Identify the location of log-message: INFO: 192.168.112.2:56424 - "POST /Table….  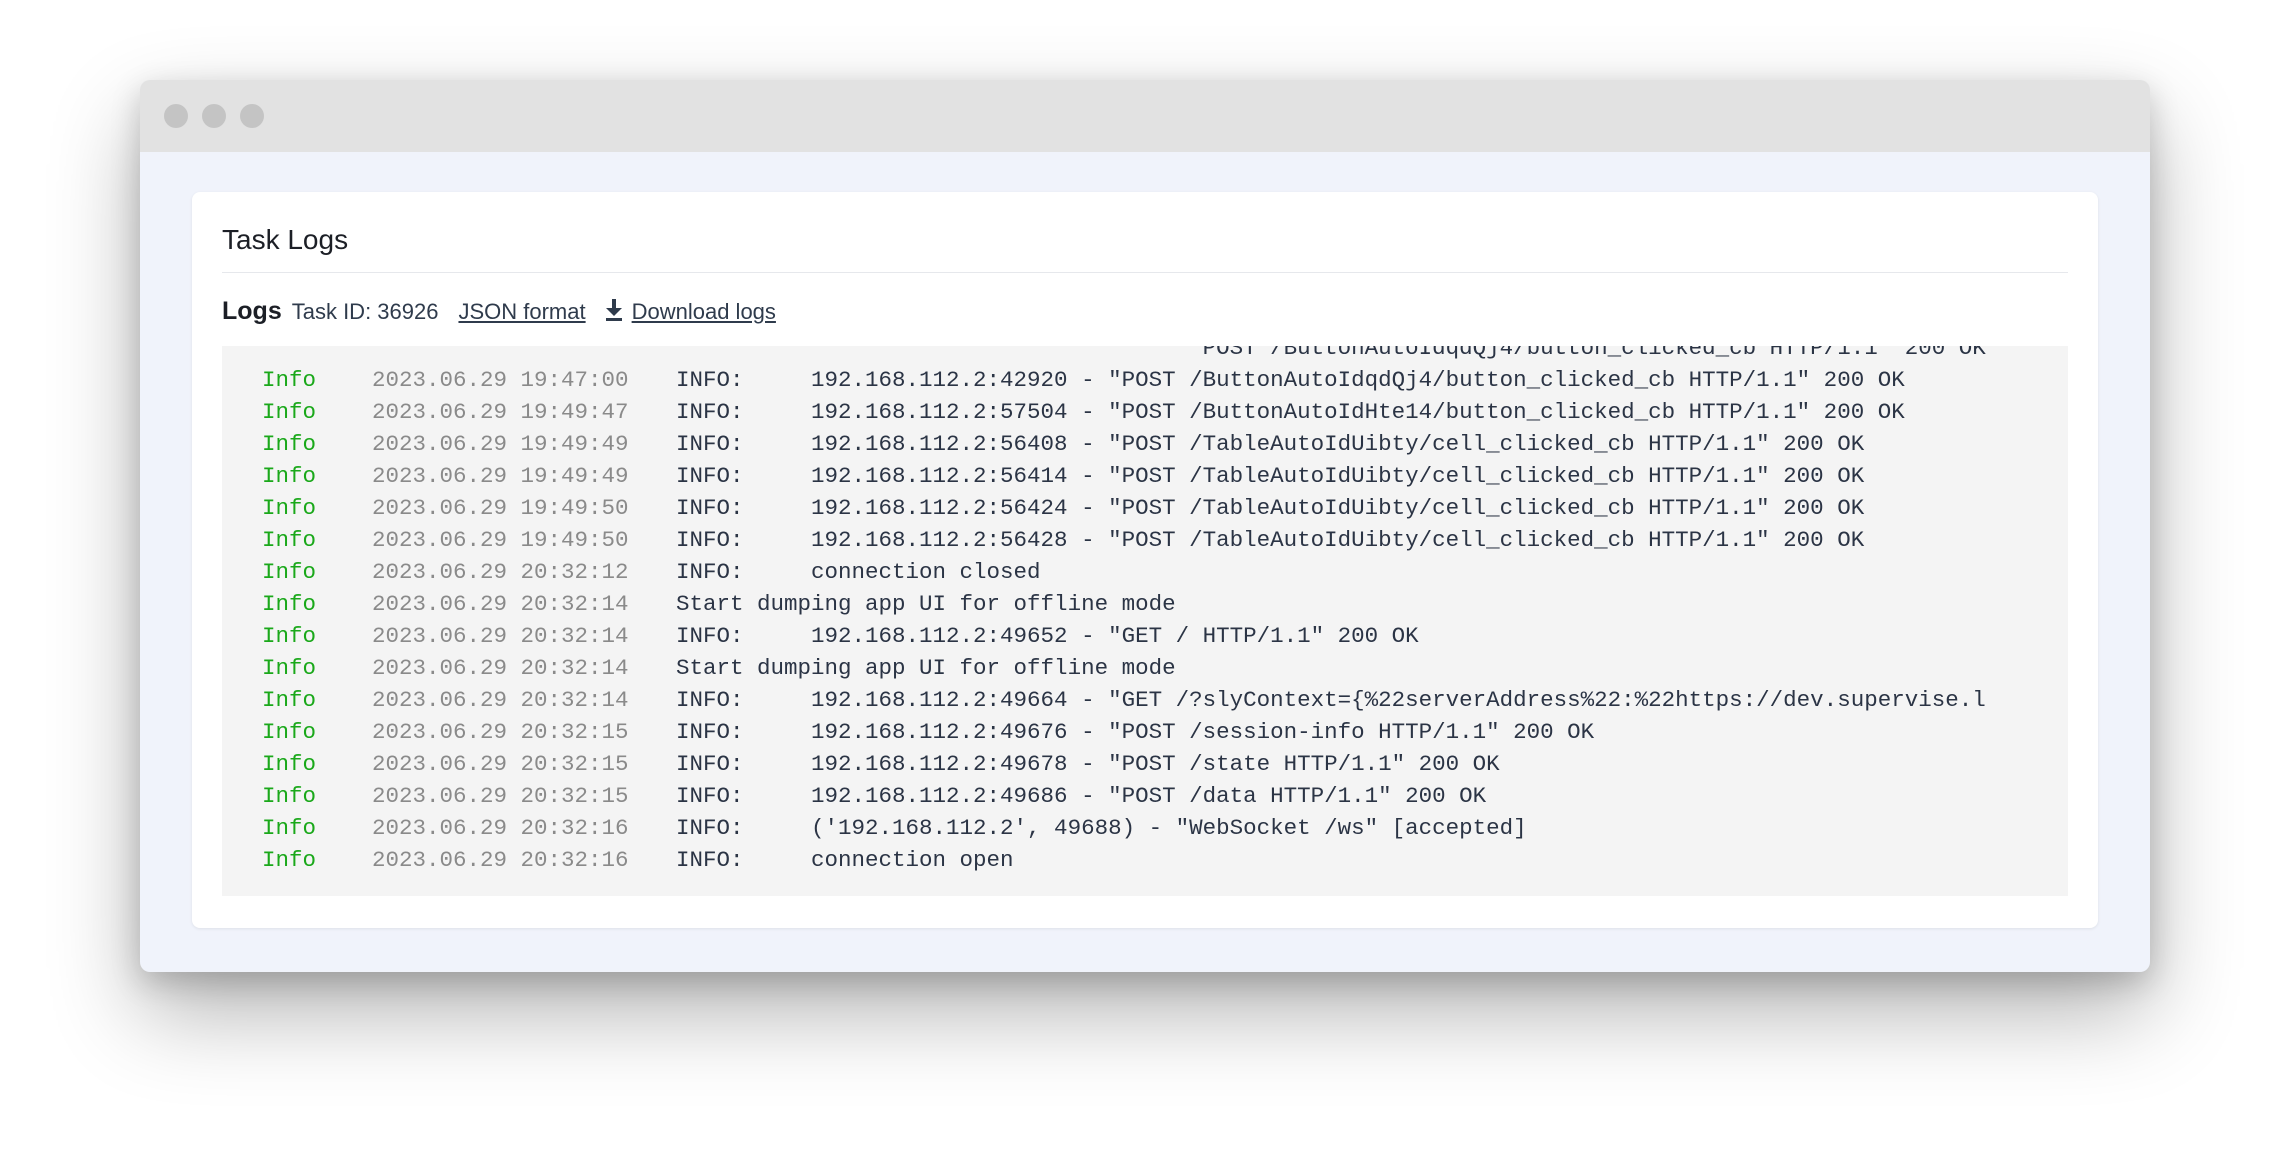
(1270, 508).